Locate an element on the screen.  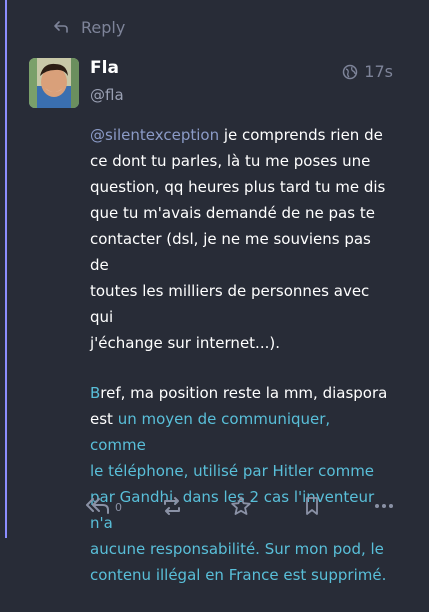
mention-link: @silentexception is located at coordinates (154, 135).